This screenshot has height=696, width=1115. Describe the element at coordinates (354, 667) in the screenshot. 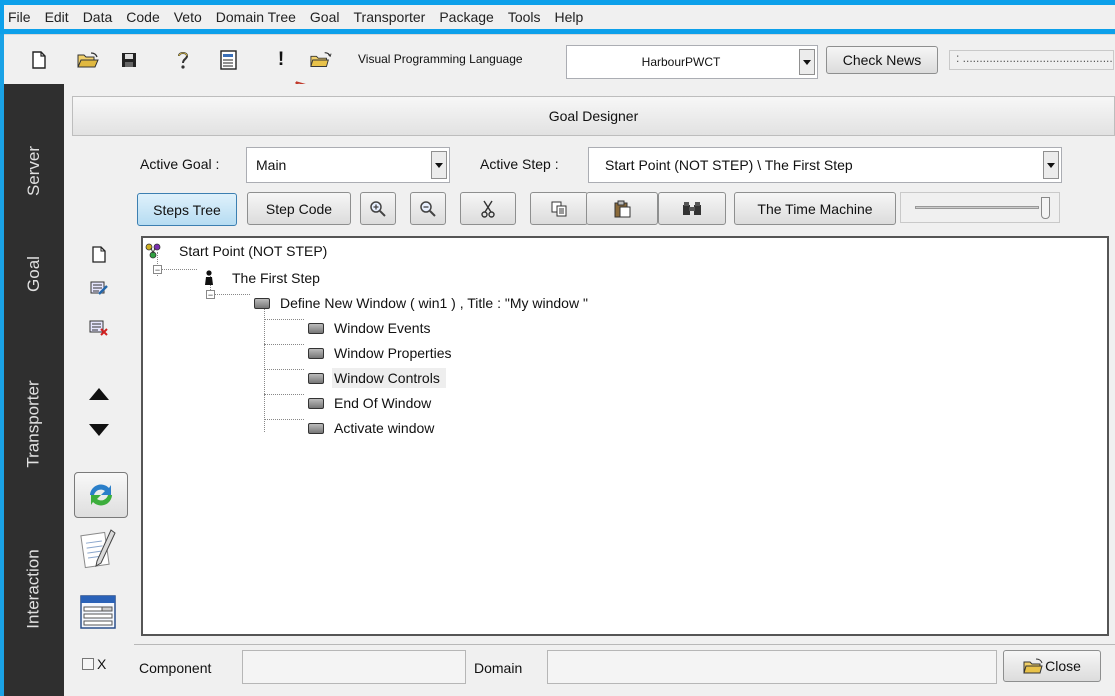

I see `component-field` at that location.